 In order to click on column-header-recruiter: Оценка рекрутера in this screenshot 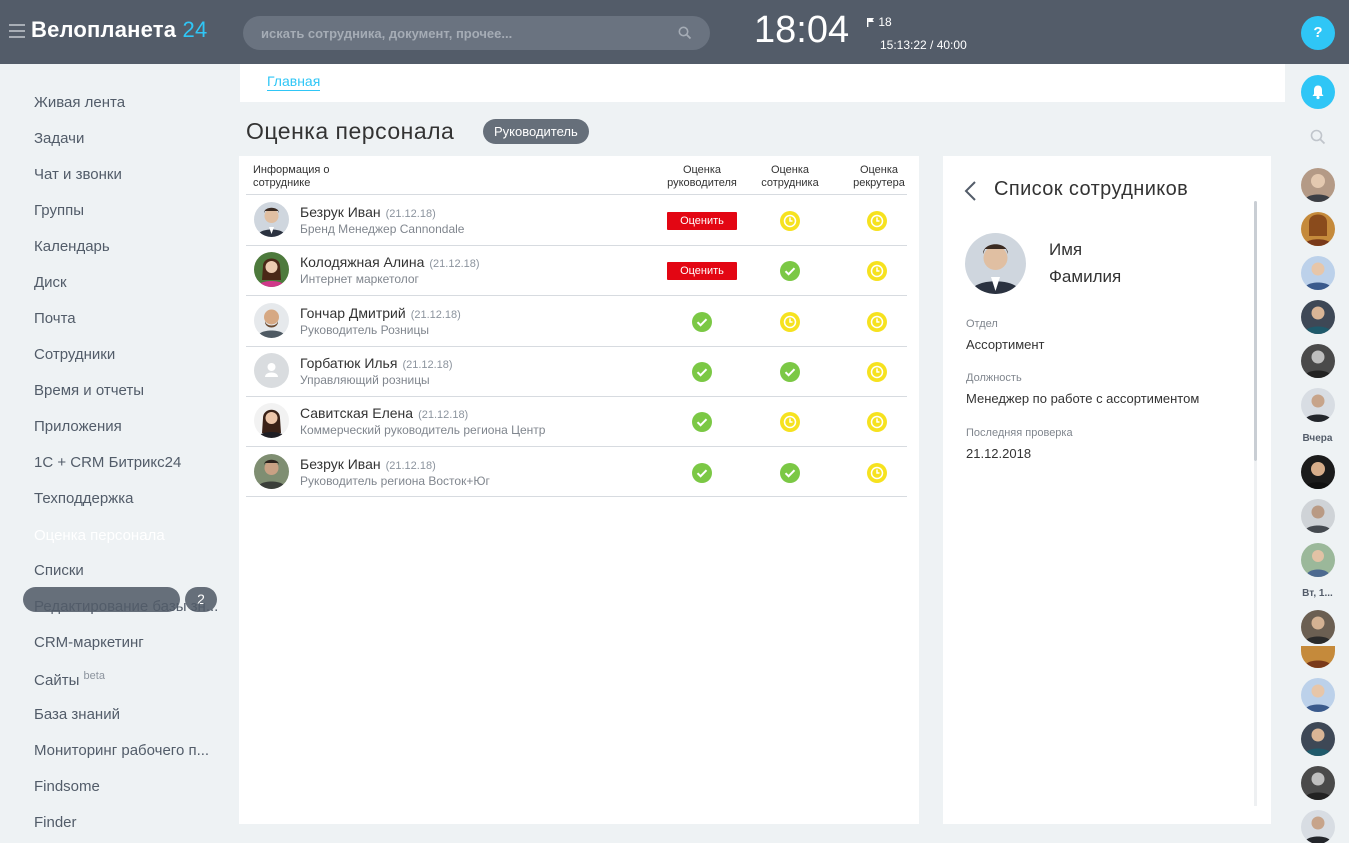, I will do `click(879, 176)`.